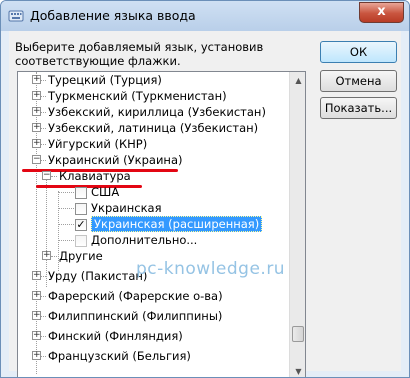  I want to click on keyboard-icon, so click(16, 16).